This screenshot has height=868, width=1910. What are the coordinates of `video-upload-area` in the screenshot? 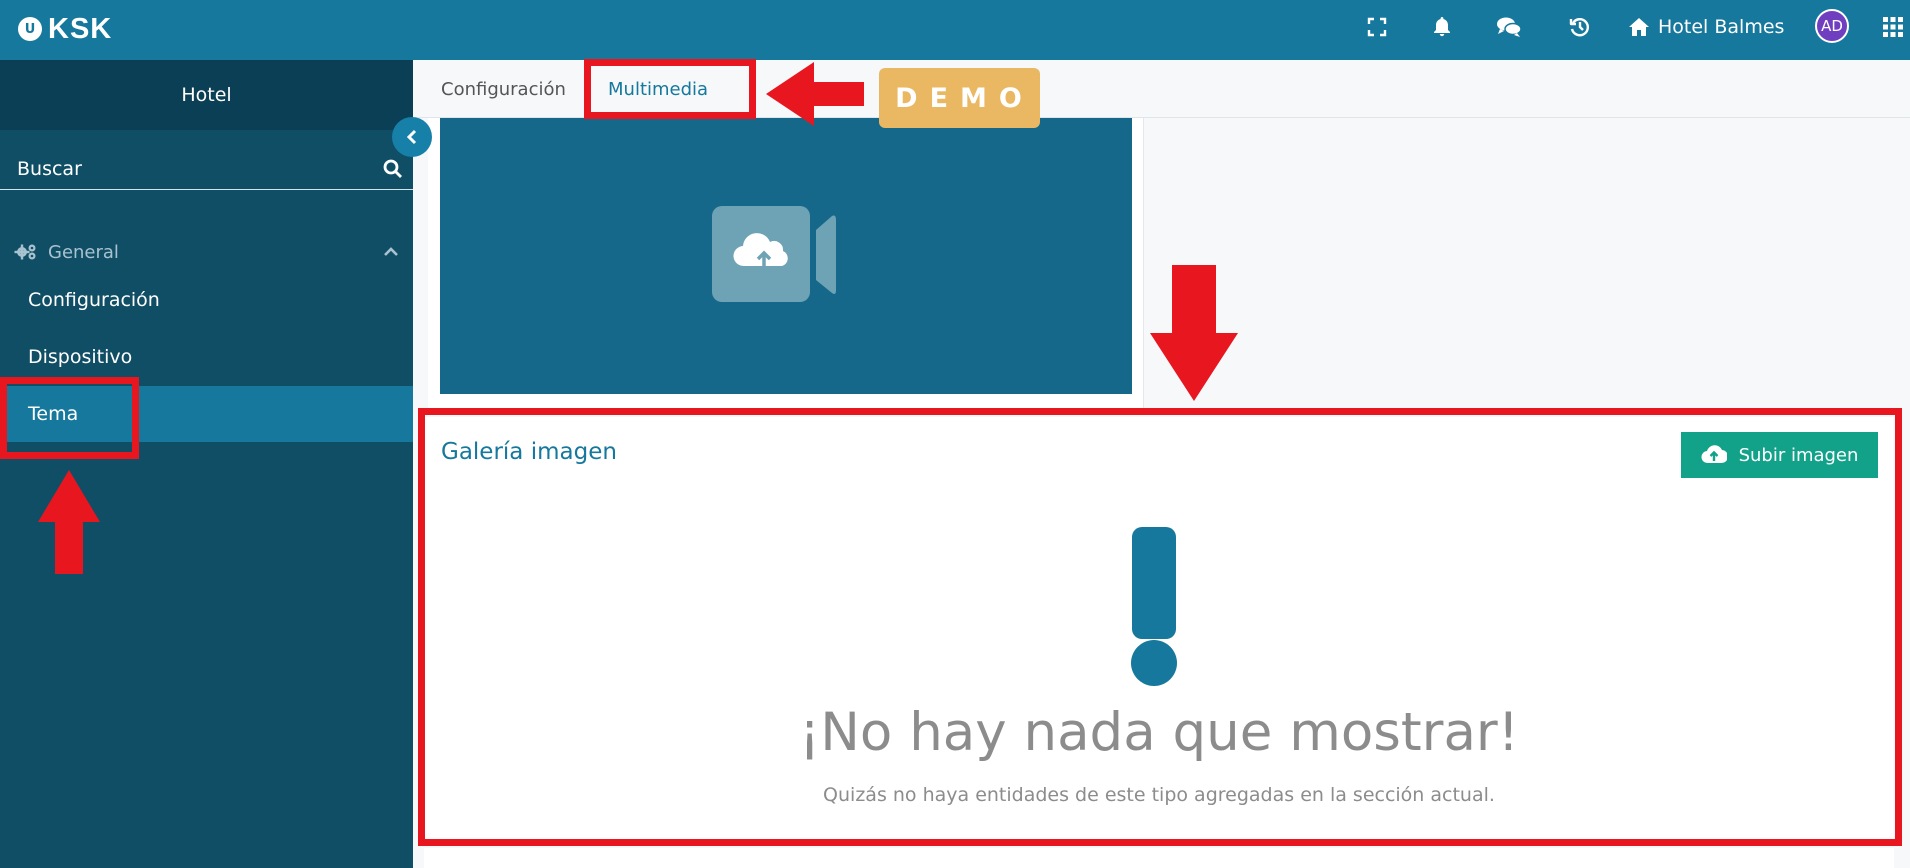 It's located at (786, 256).